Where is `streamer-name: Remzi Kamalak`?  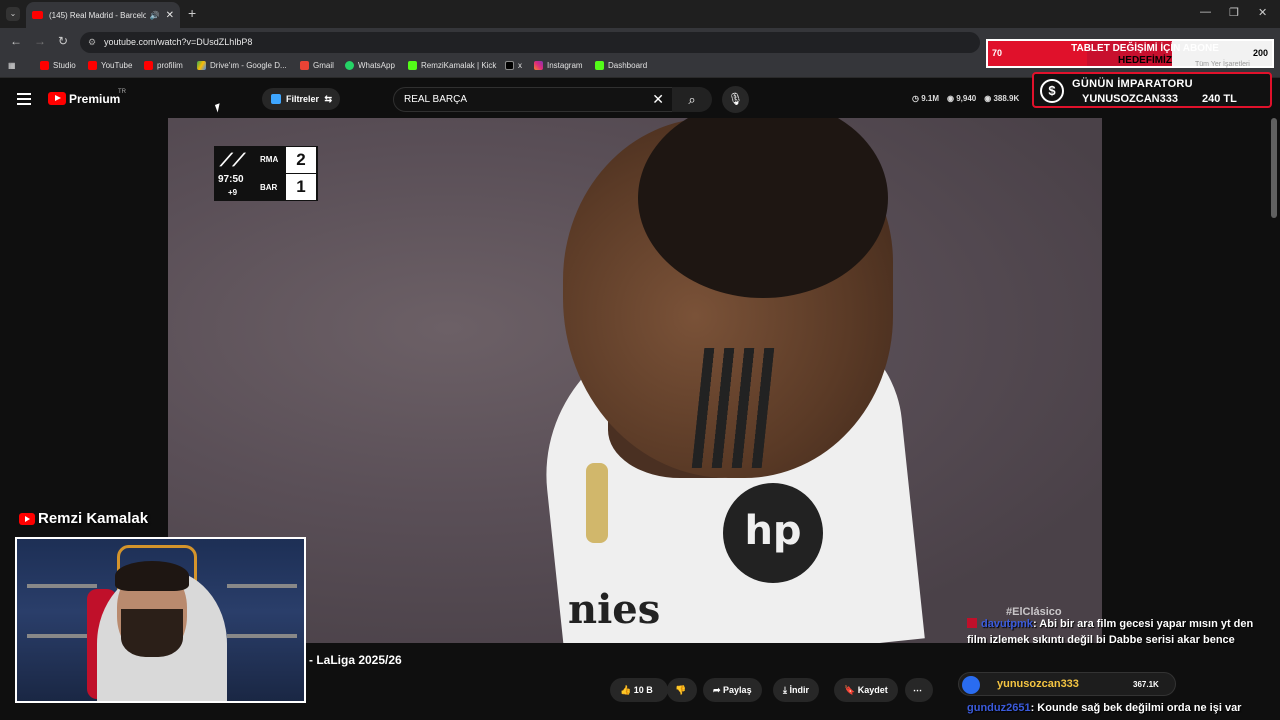 streamer-name: Remzi Kamalak is located at coordinates (83, 518).